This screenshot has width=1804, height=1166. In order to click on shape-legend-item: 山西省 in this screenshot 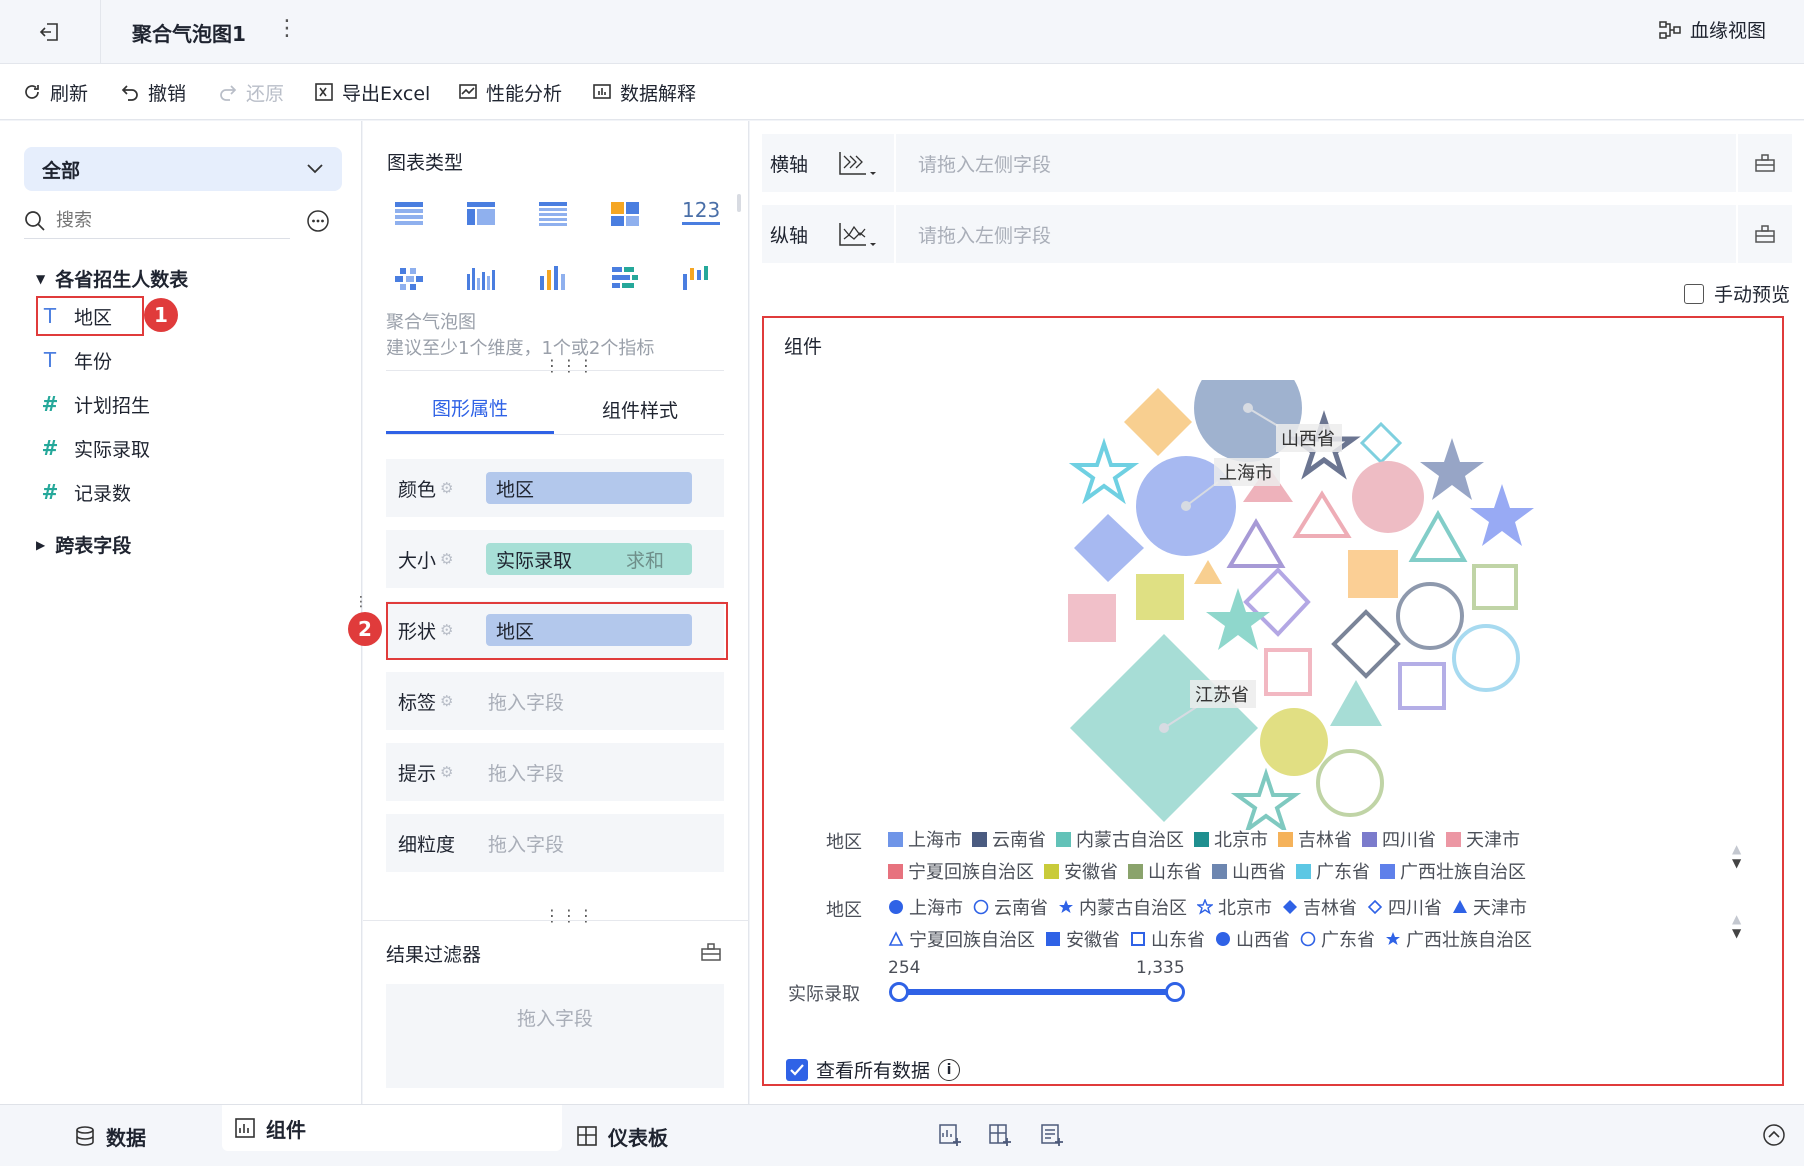, I will do `click(1252, 939)`.